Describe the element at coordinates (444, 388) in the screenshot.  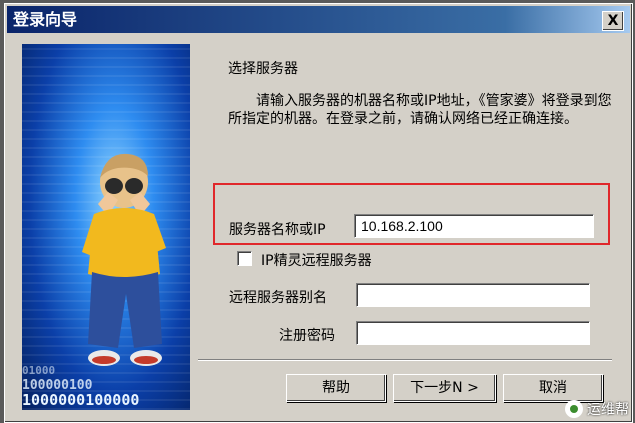
I see `next-button: 下一步N >` at that location.